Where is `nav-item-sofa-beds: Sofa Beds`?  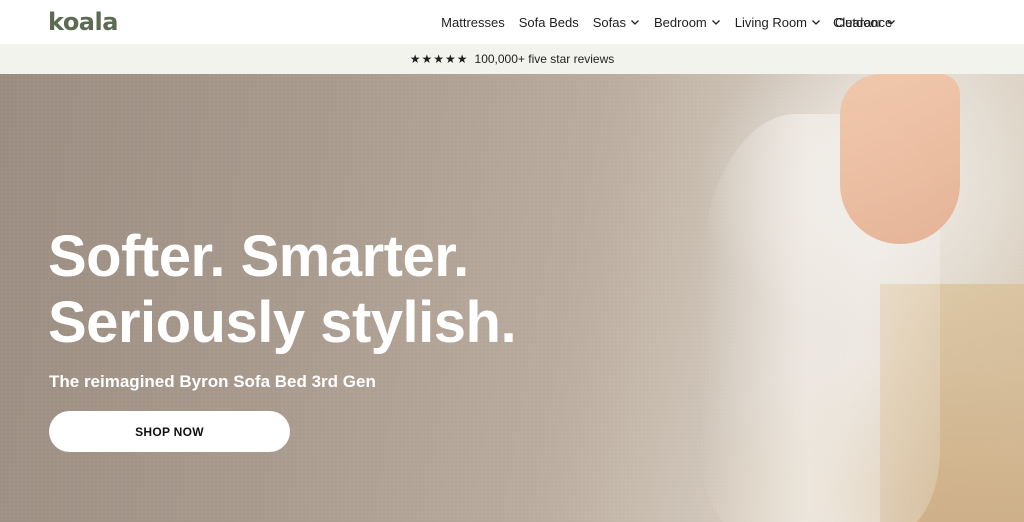 nav-item-sofa-beds: Sofa Beds is located at coordinates (549, 22).